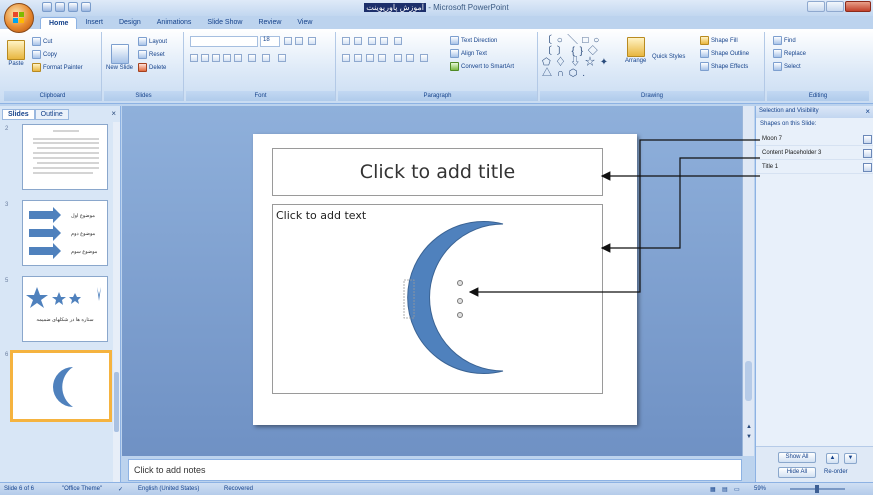 The height and width of the screenshot is (495, 873). I want to click on slide-sorter-icon: ▤, so click(725, 489).